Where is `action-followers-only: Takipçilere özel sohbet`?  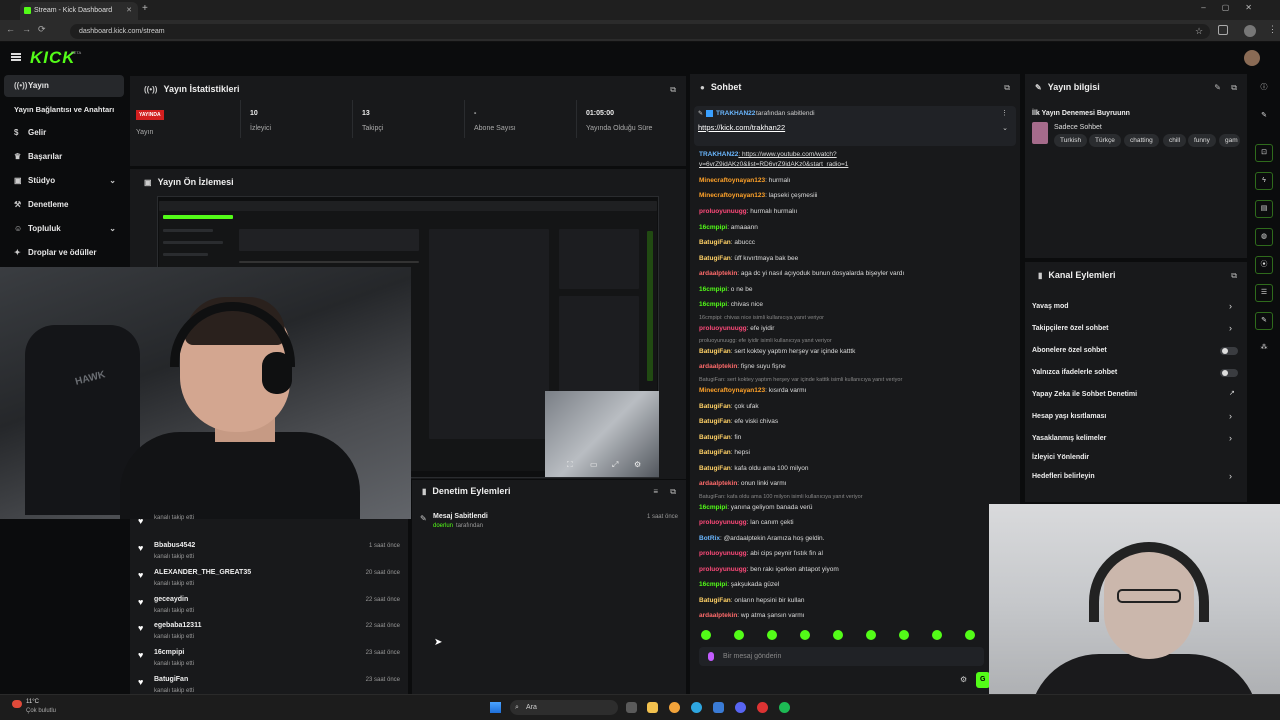
action-followers-only: Takipçilere özel sohbet is located at coordinates (1070, 328).